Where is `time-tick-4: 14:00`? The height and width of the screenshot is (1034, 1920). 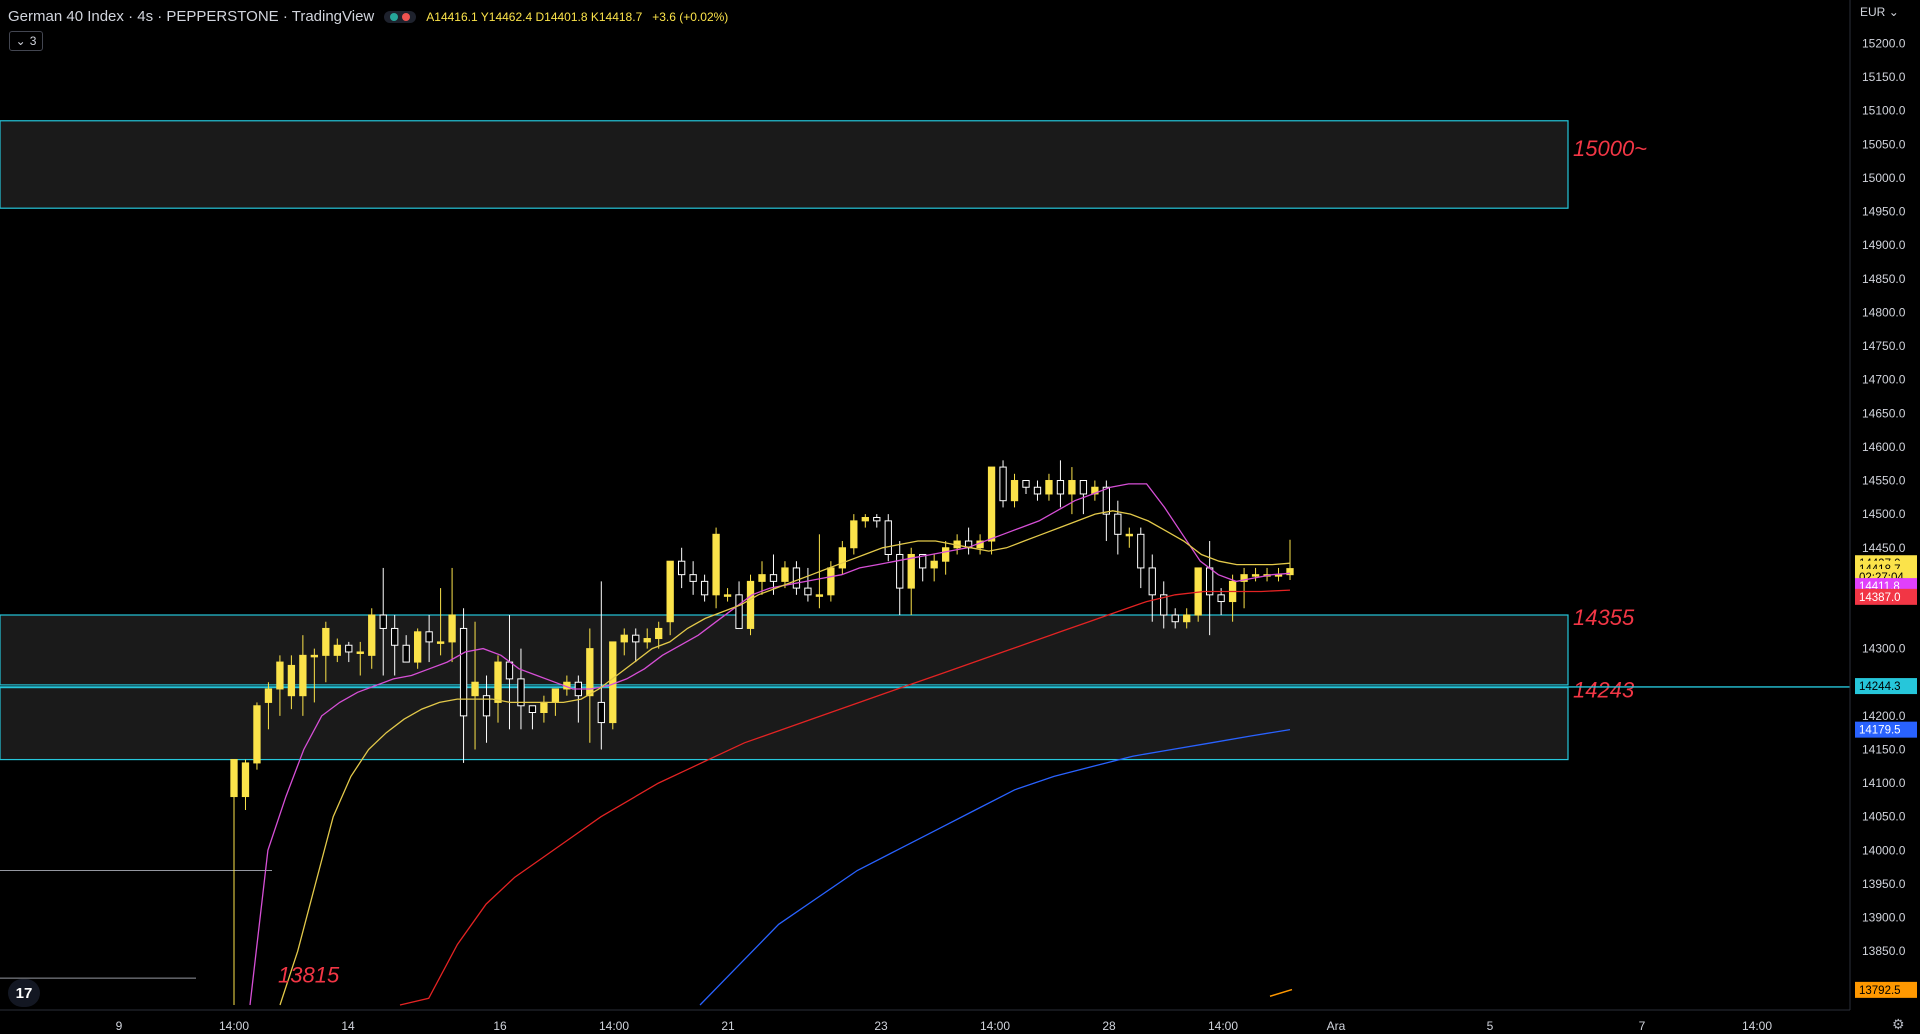
time-tick-4: 14:00 is located at coordinates (614, 1026).